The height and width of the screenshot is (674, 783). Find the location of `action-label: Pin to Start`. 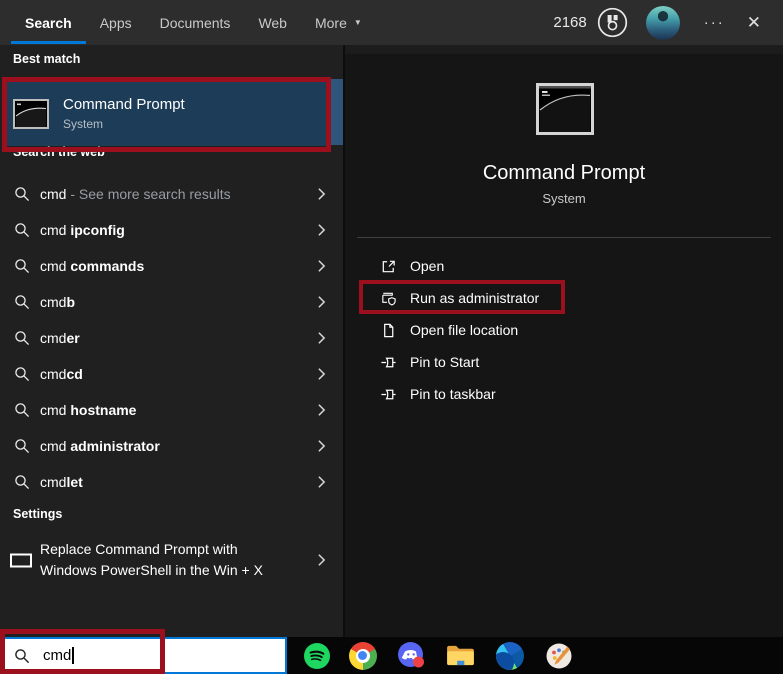

action-label: Pin to Start is located at coordinates (445, 362).